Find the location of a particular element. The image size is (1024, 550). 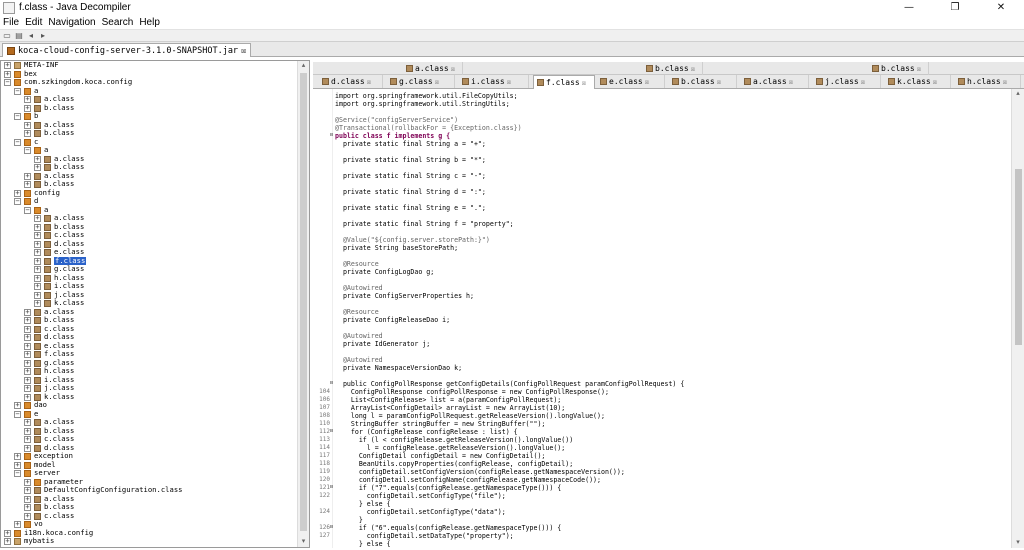

editor-tab: e.class ☒ is located at coordinates (631, 81).